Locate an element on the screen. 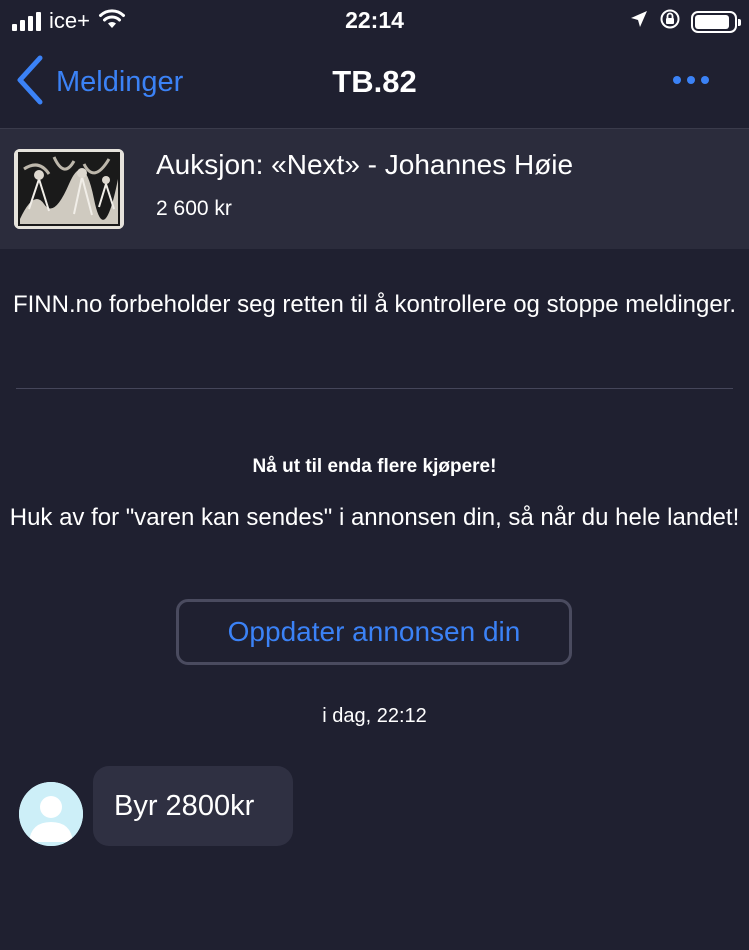  update-ad-button: Oppdater annonsen din is located at coordinates (374, 632).